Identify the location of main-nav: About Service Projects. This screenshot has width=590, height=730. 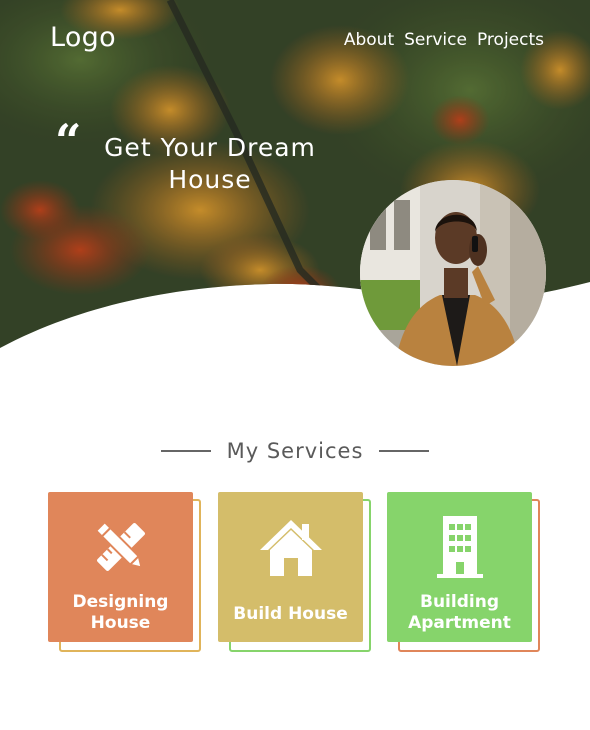
(444, 40).